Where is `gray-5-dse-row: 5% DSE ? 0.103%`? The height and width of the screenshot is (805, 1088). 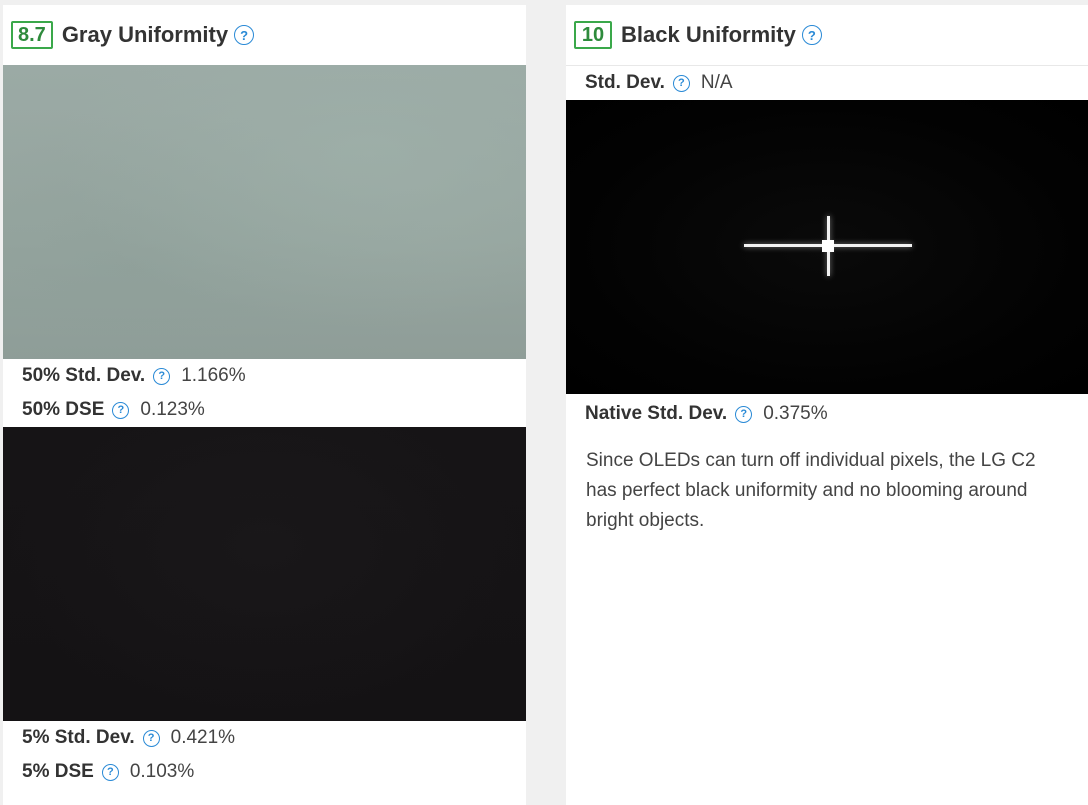
gray-5-dse-row: 5% DSE ? 0.103% is located at coordinates (264, 772).